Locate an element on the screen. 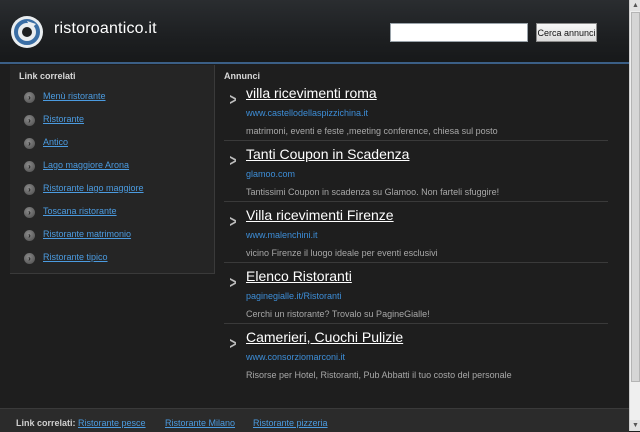 This screenshot has height=432, width=640. search-button: Cerca annunci is located at coordinates (566, 32).